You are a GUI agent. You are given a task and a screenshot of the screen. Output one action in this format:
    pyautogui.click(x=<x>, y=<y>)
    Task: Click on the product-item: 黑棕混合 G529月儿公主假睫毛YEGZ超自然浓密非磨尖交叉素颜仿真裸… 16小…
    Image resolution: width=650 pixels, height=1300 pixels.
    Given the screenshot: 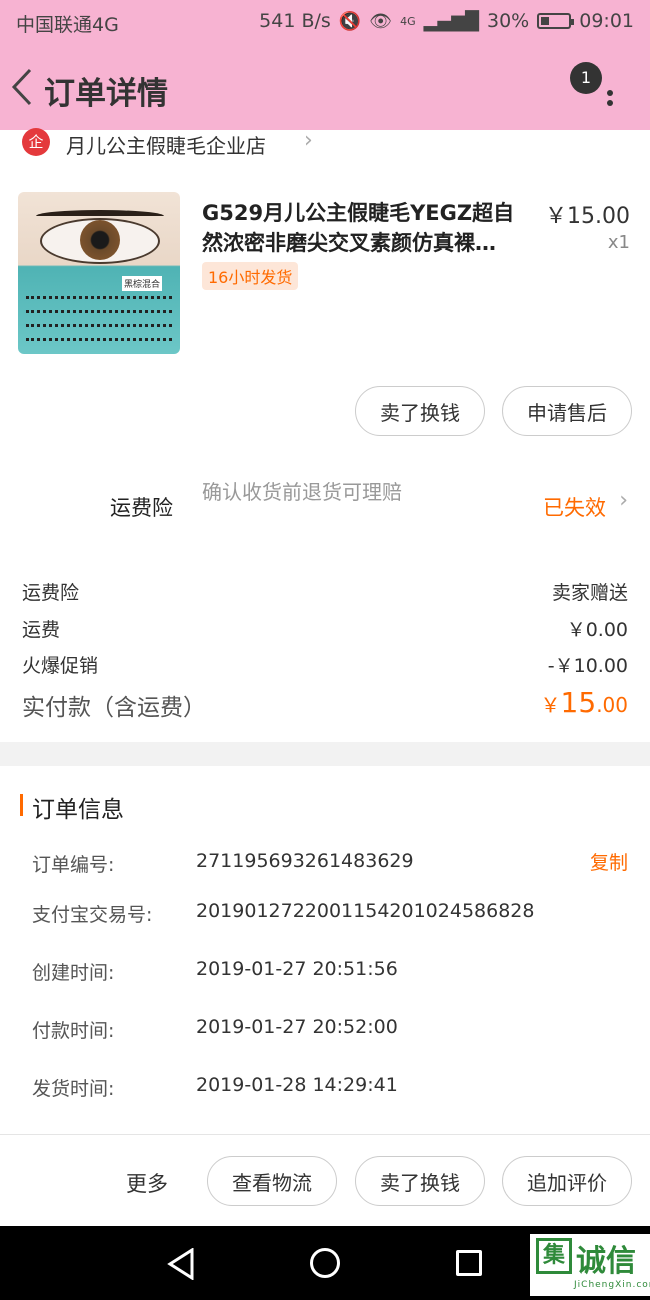 What is the action you would take?
    pyautogui.click(x=325, y=273)
    